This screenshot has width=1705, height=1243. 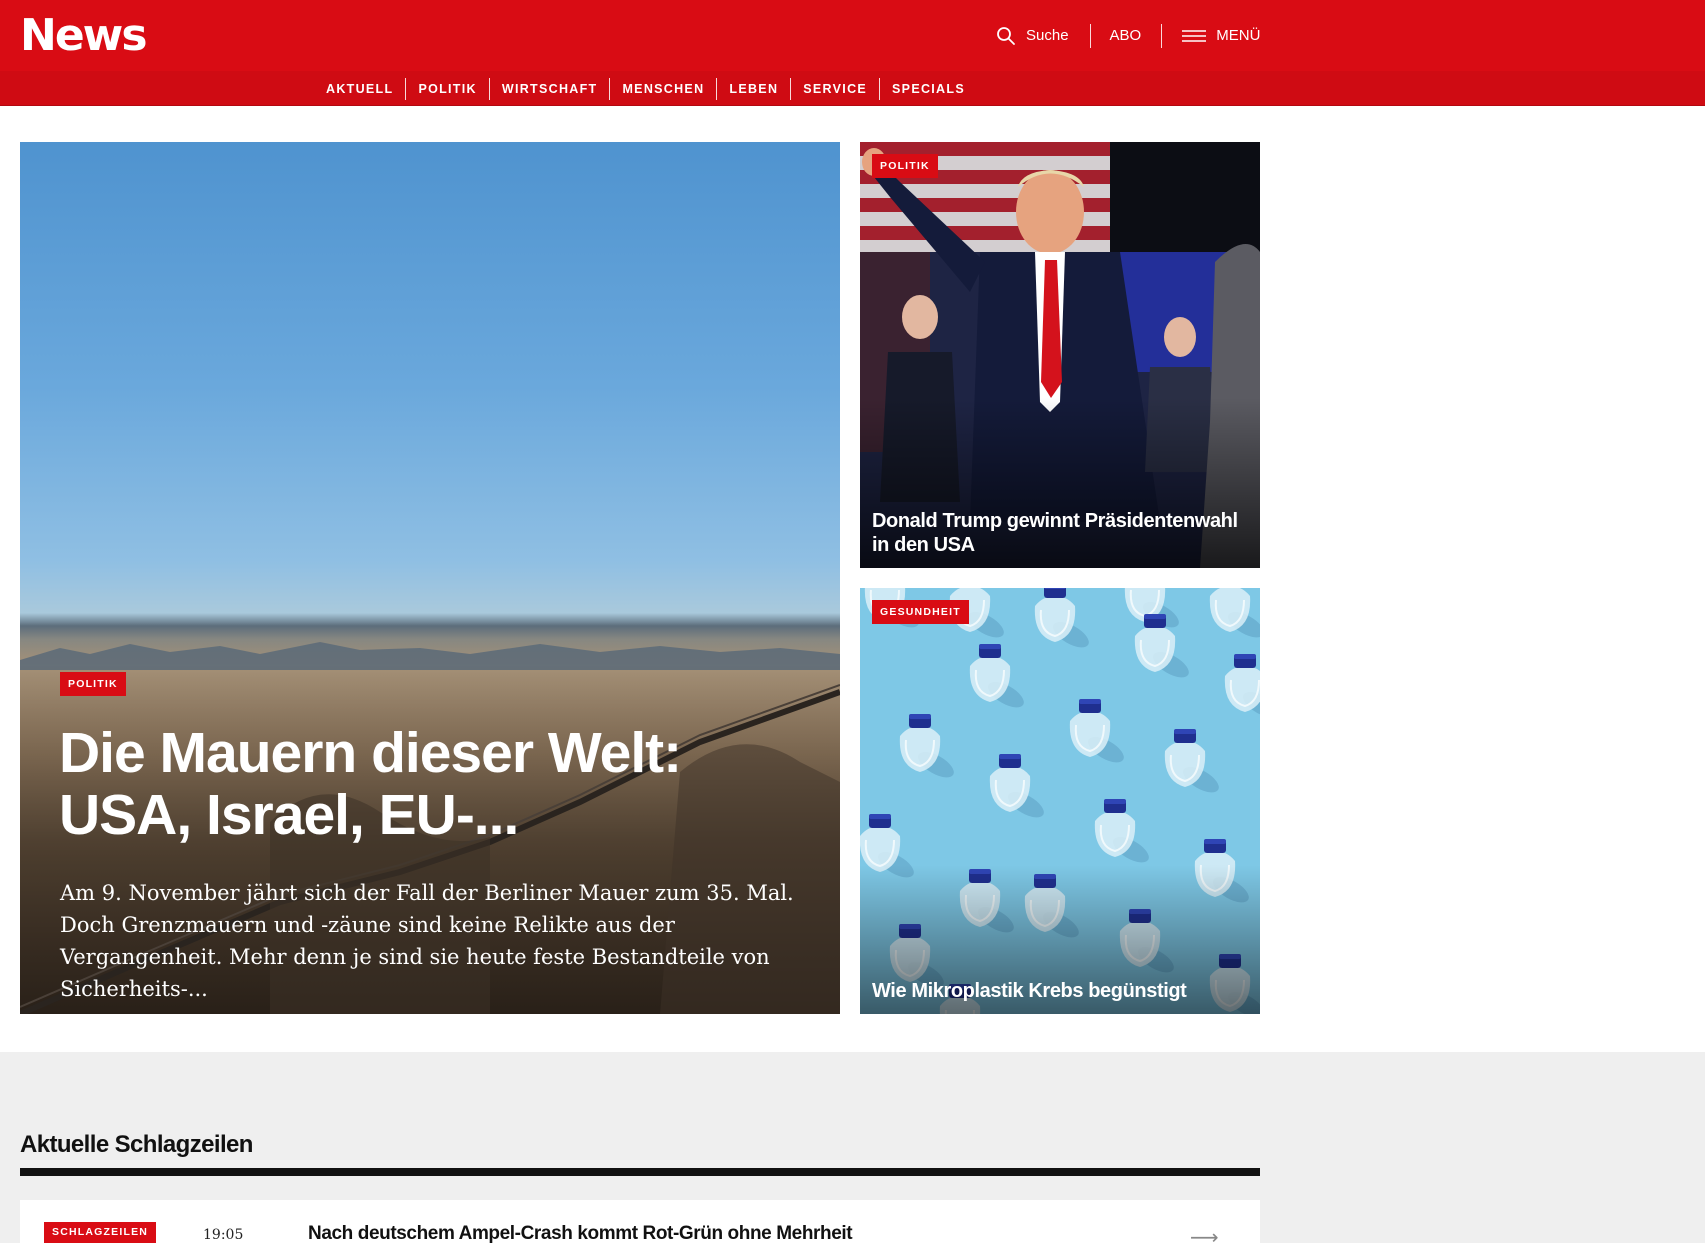 What do you see at coordinates (640, 1172) in the screenshot?
I see `headlines-divider` at bounding box center [640, 1172].